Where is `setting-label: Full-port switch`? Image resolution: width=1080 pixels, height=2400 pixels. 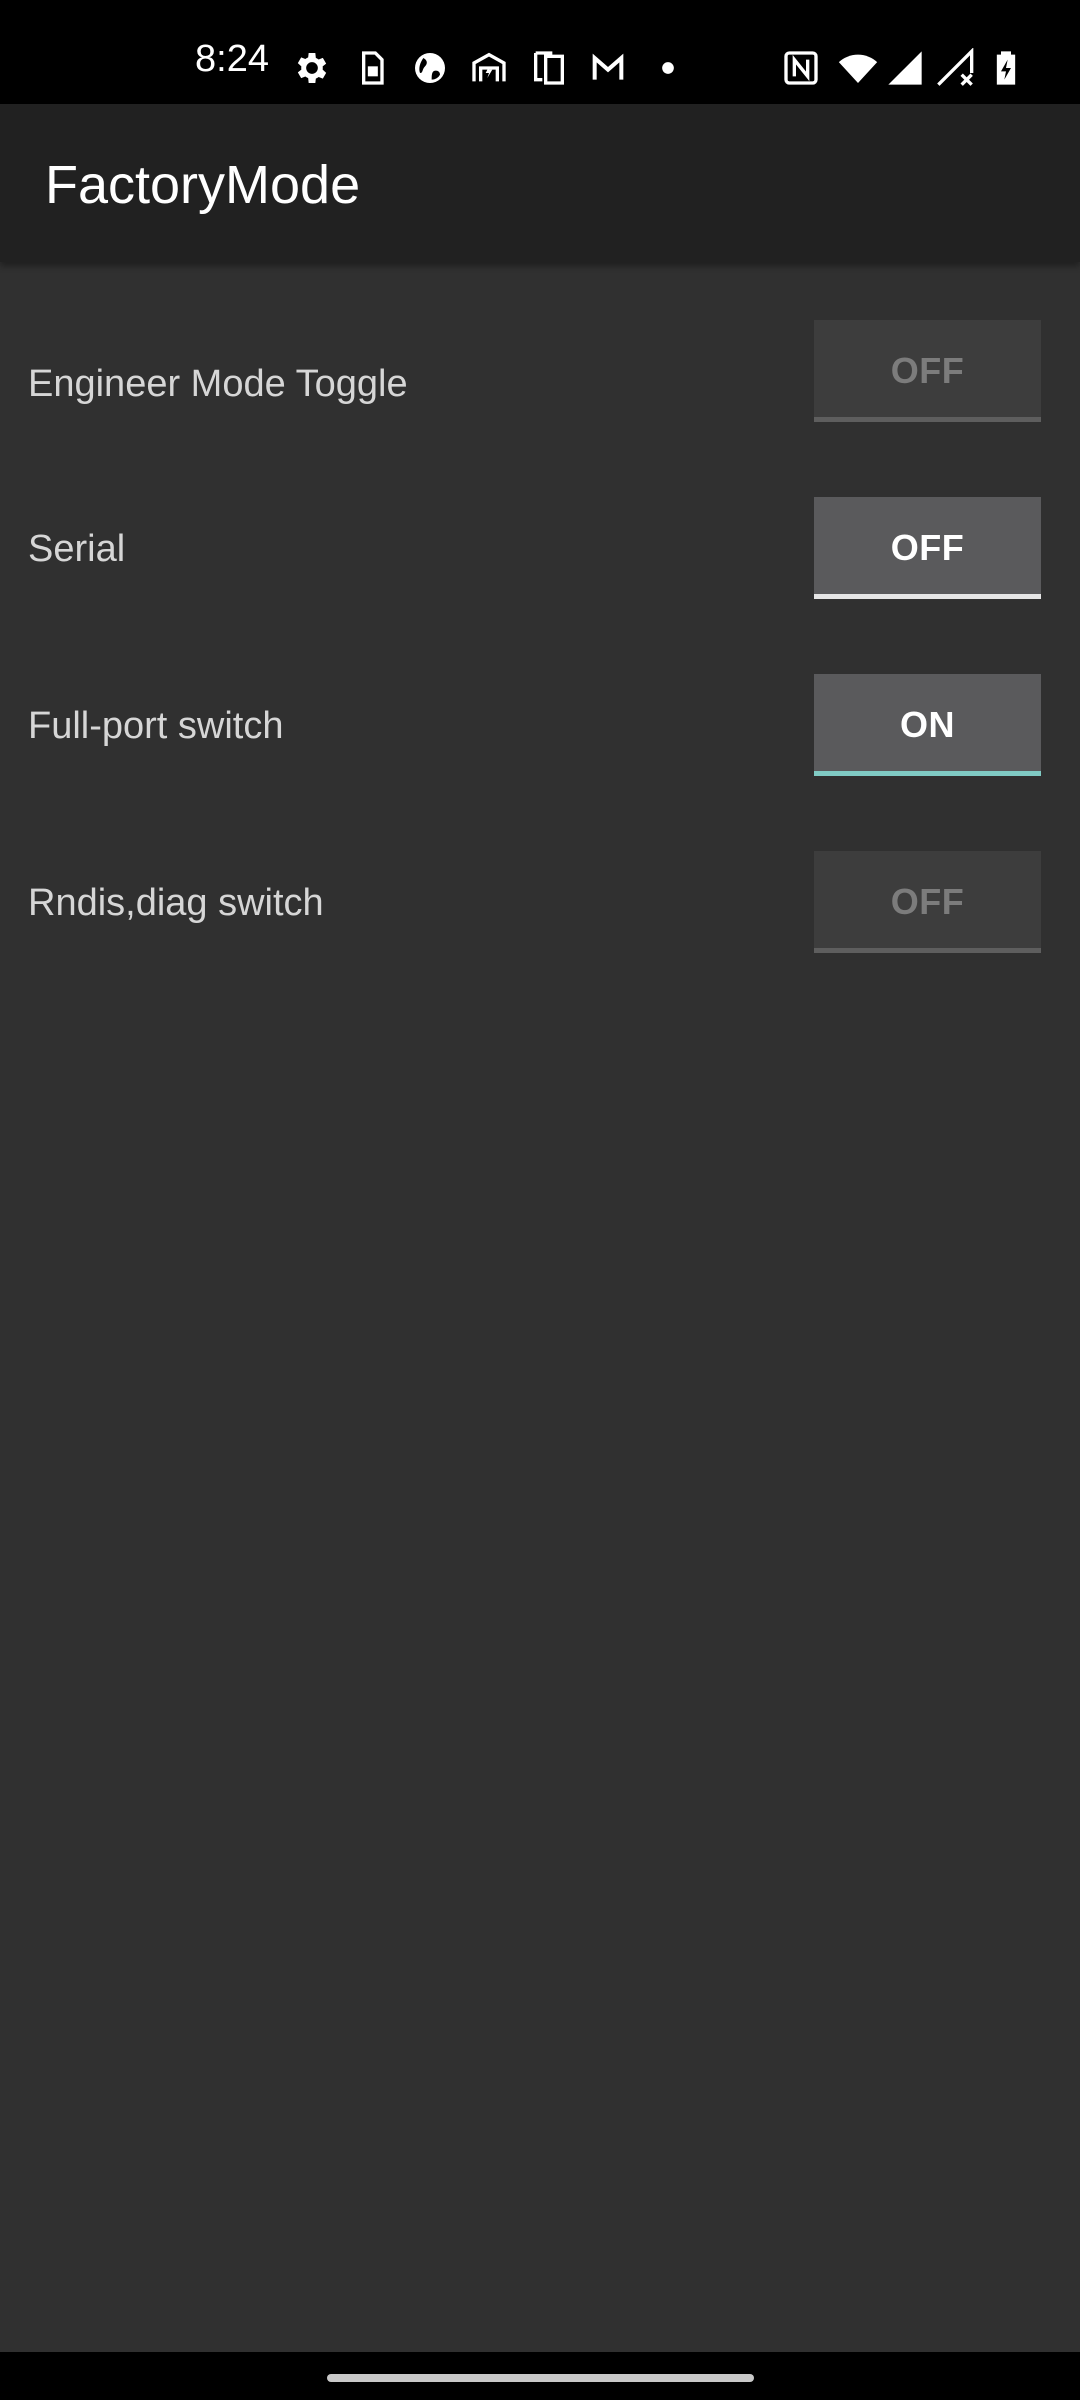 setting-label: Full-port switch is located at coordinates (156, 726).